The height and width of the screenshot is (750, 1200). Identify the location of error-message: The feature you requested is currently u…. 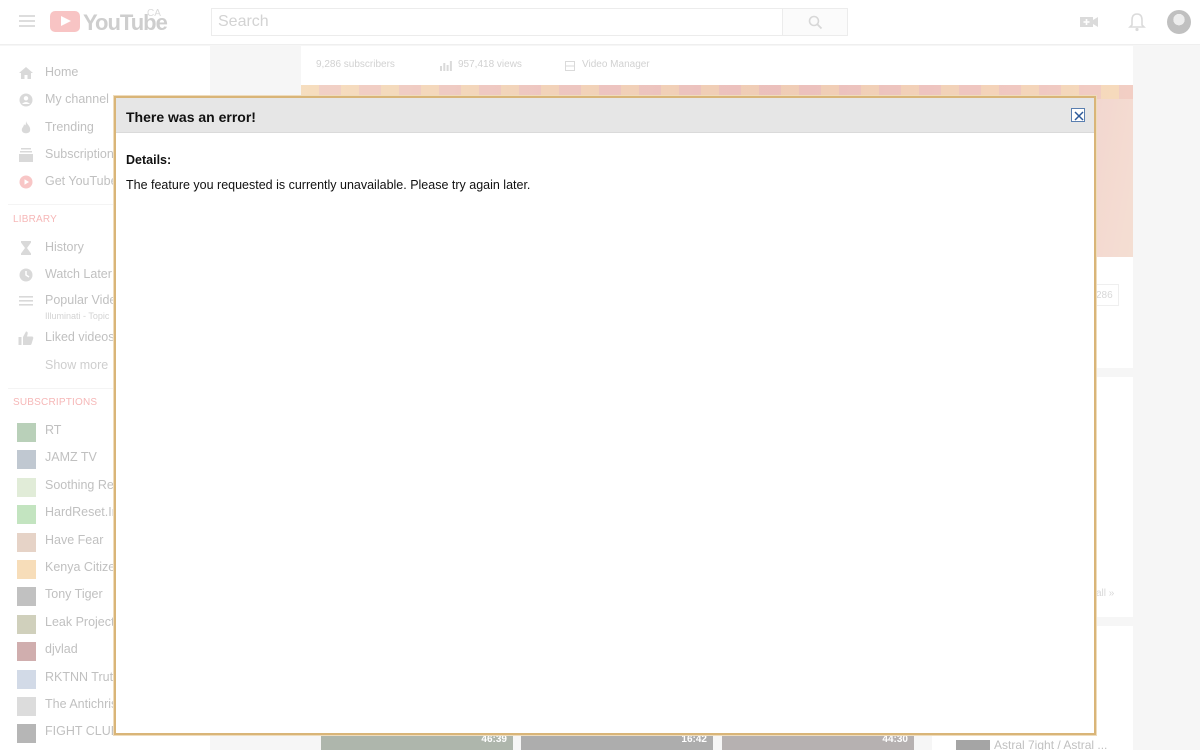
(328, 185).